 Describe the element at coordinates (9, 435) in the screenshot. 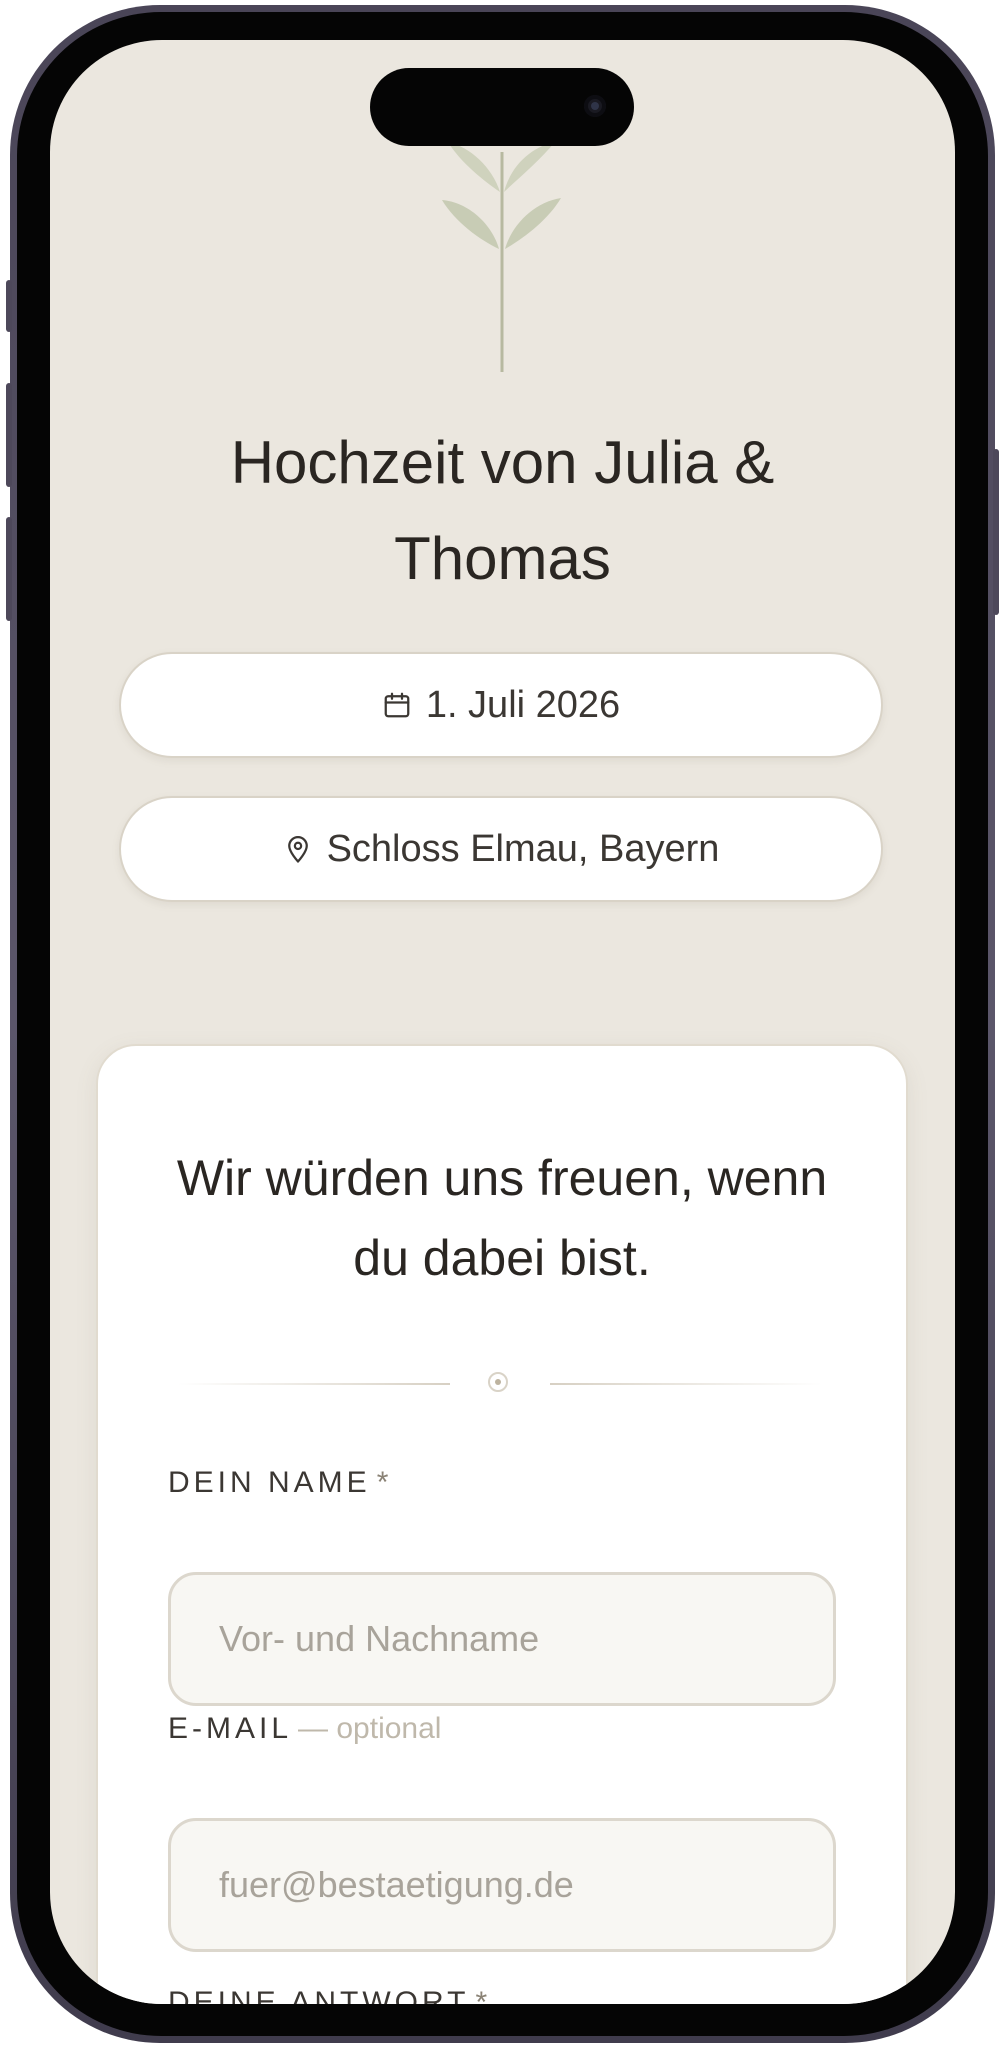

I see `volume-up-button` at that location.